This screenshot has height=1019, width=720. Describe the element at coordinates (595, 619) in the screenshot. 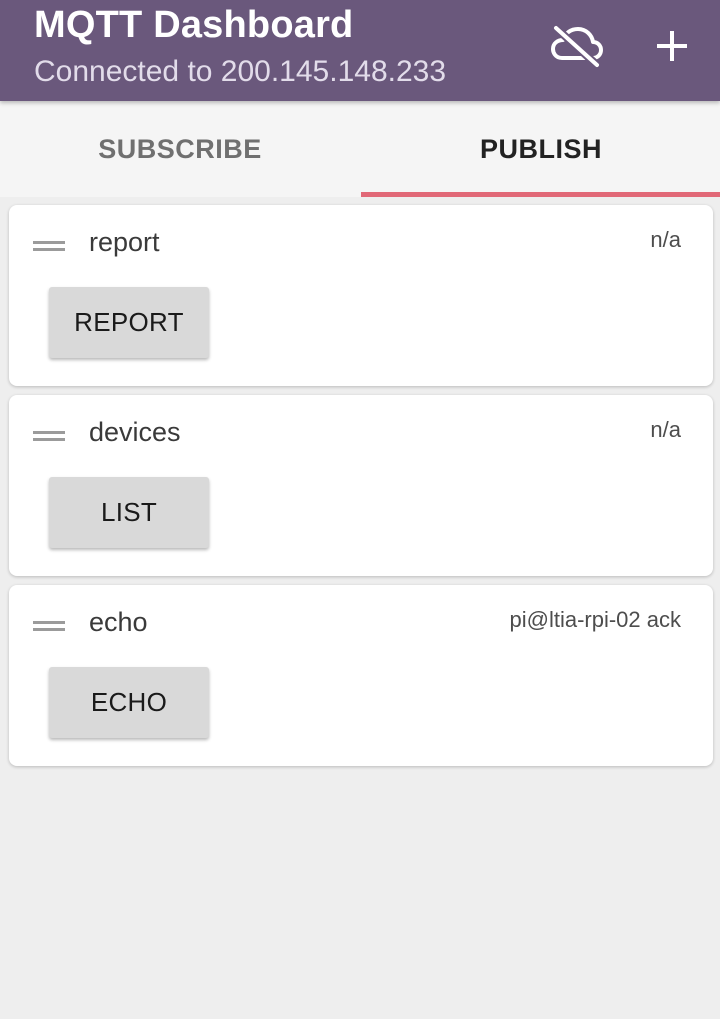

I see `card-status: pi@ltia-rpi-02 ack` at that location.